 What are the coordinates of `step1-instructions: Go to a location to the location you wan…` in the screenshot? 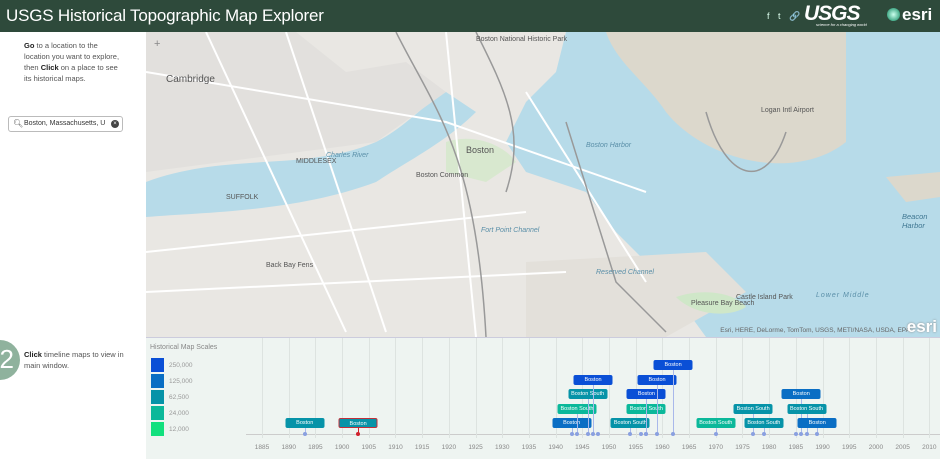 It's located at (72, 62).